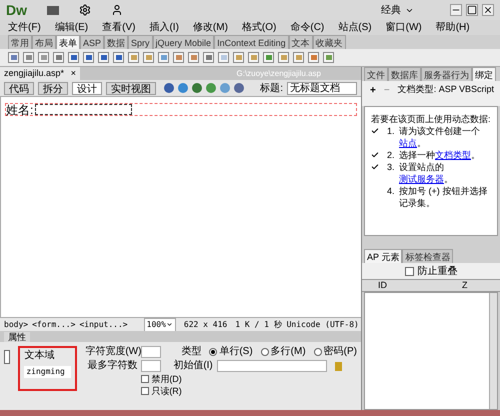 The width and height of the screenshot is (500, 416). What do you see at coordinates (251, 42) in the screenshot?
I see `panel-tab: InContext Editing` at bounding box center [251, 42].